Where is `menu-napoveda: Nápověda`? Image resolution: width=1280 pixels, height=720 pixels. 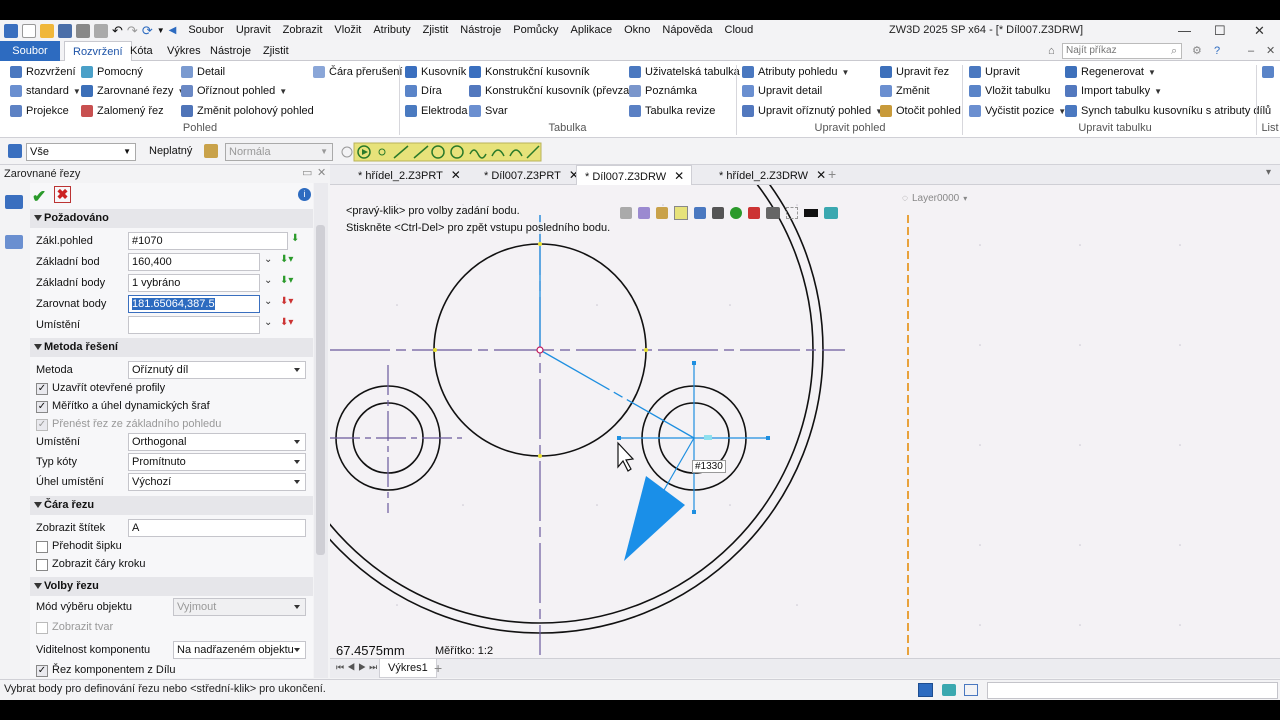
menu-napoveda: Nápověda is located at coordinates (687, 30).